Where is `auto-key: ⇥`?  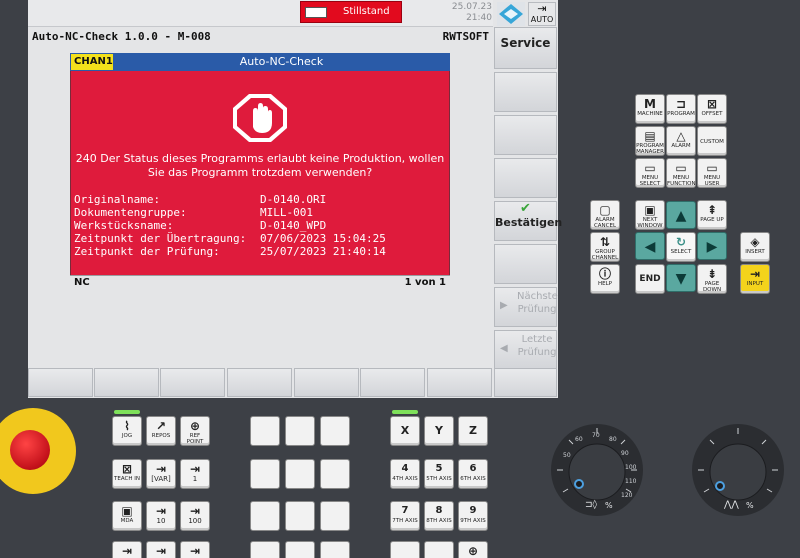 auto-key: ⇥ is located at coordinates (127, 549).